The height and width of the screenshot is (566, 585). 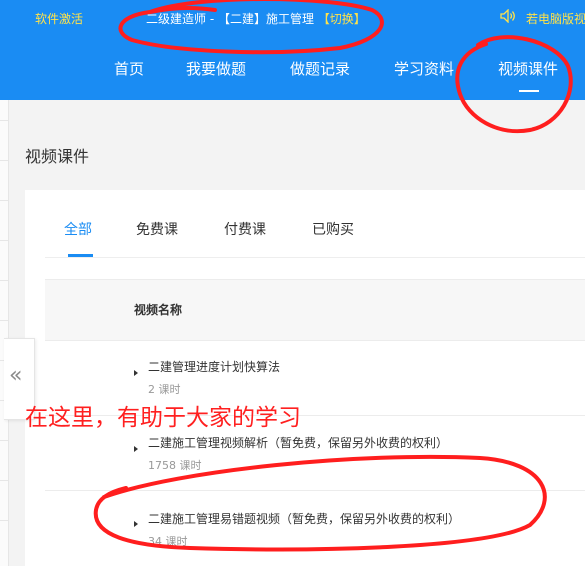 What do you see at coordinates (59, 18) in the screenshot?
I see `activate-software-link: 软件激活` at bounding box center [59, 18].